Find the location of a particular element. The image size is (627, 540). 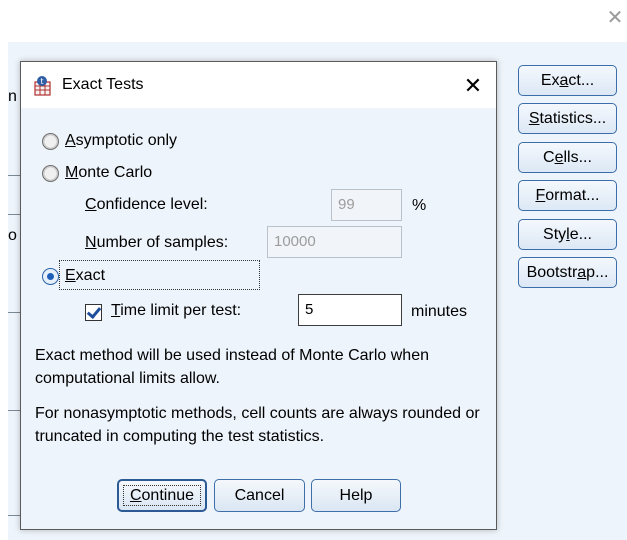

monte-carlo-option: Monte Carlo is located at coordinates (97, 173).